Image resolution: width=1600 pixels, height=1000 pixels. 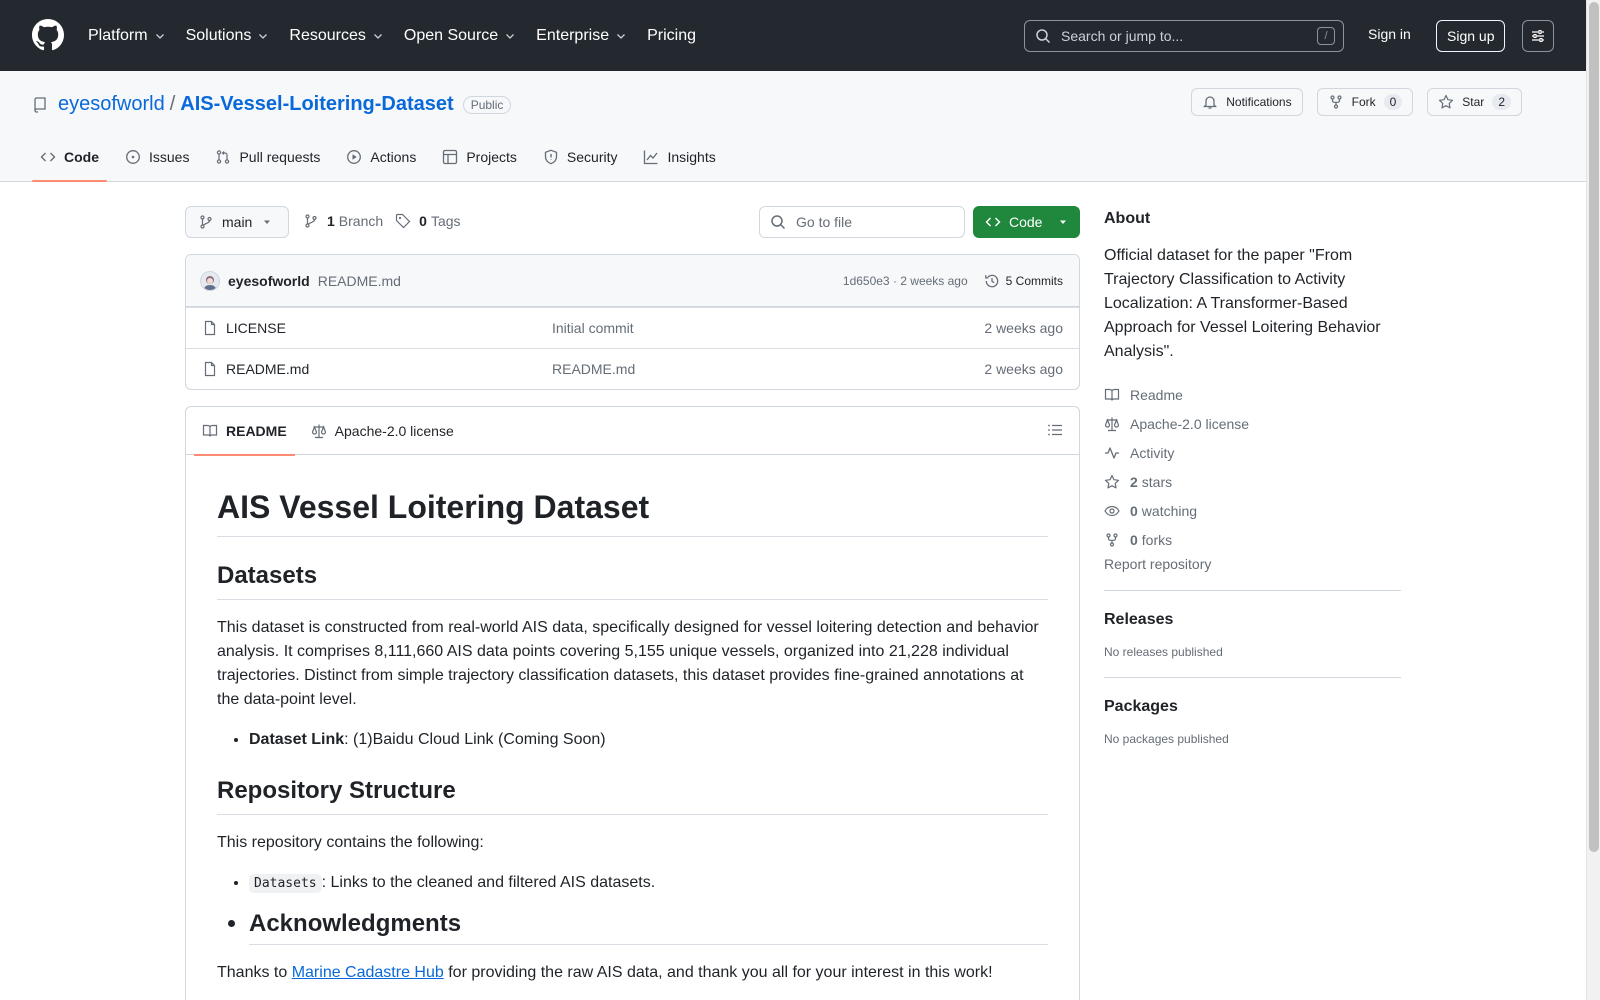 What do you see at coordinates (1023, 281) in the screenshot?
I see `commits-history-link: 5 Commits` at bounding box center [1023, 281].